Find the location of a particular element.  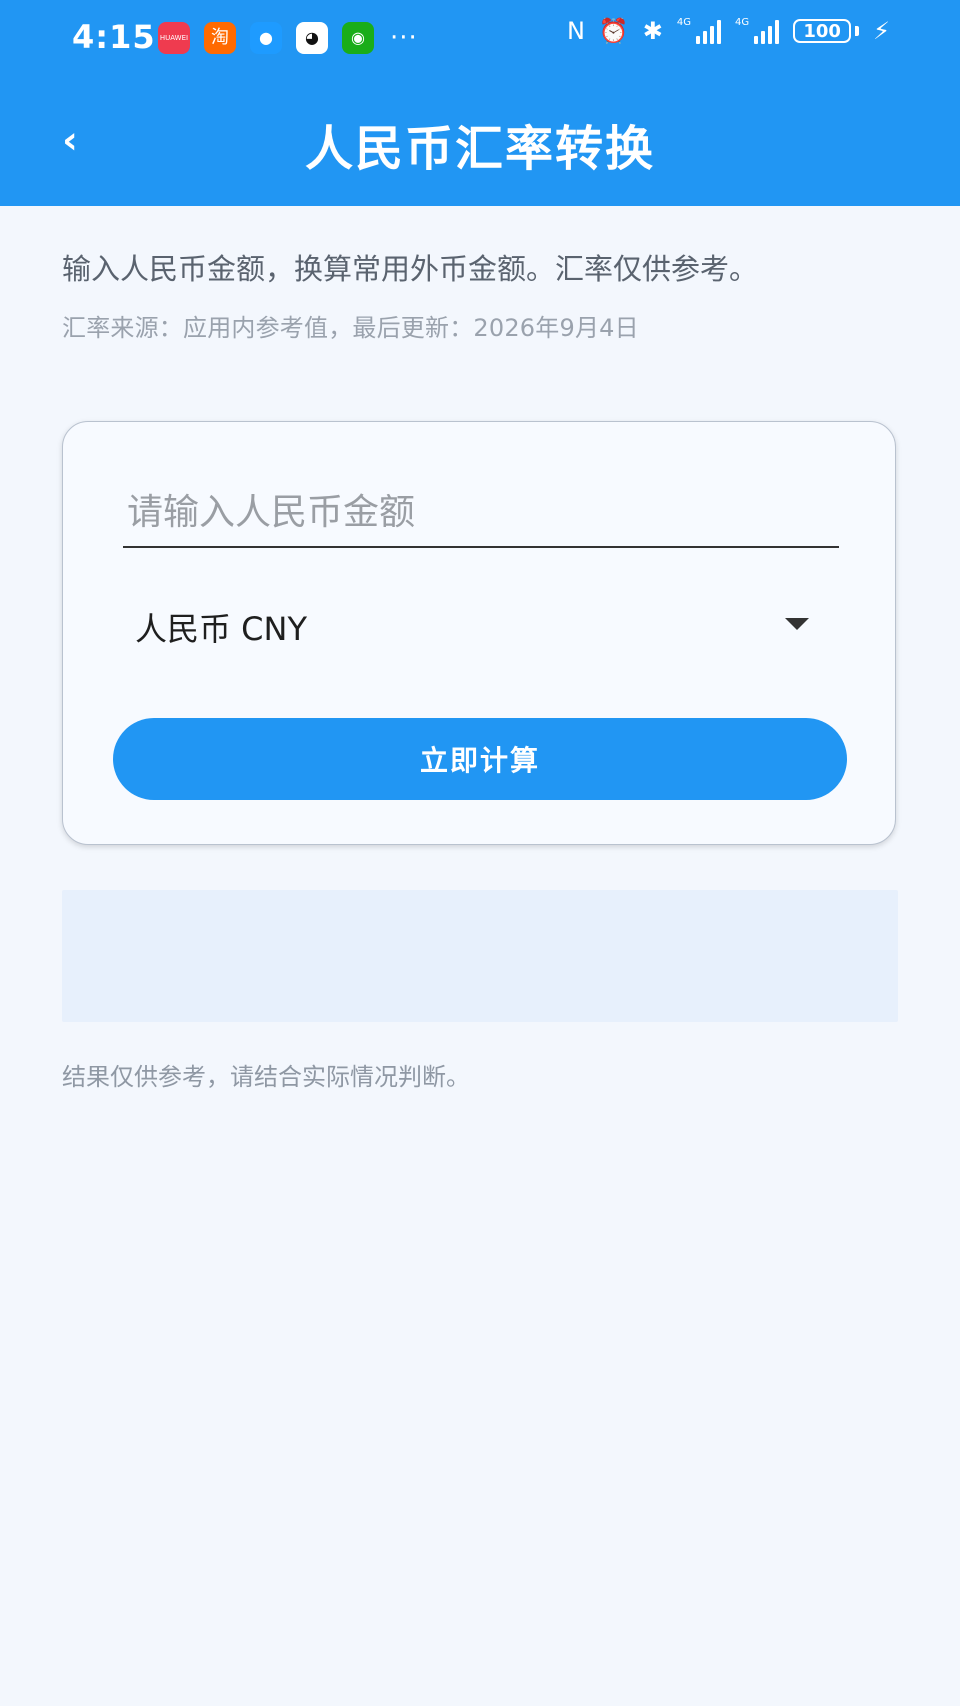

battery-level: 100 is located at coordinates (822, 31).